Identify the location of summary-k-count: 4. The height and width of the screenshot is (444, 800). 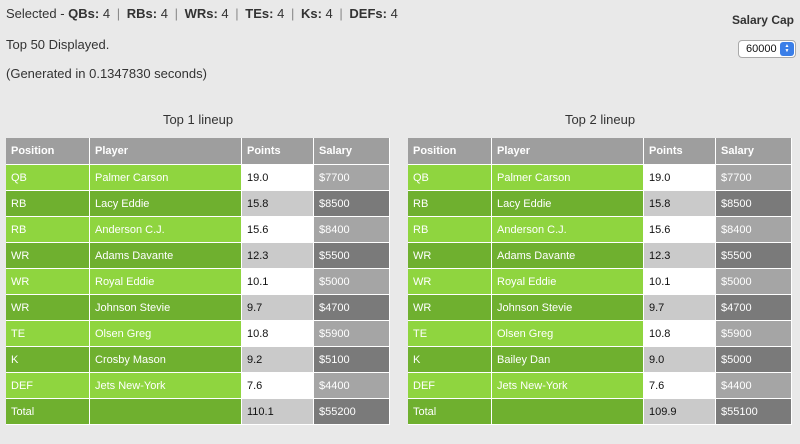
(329, 13).